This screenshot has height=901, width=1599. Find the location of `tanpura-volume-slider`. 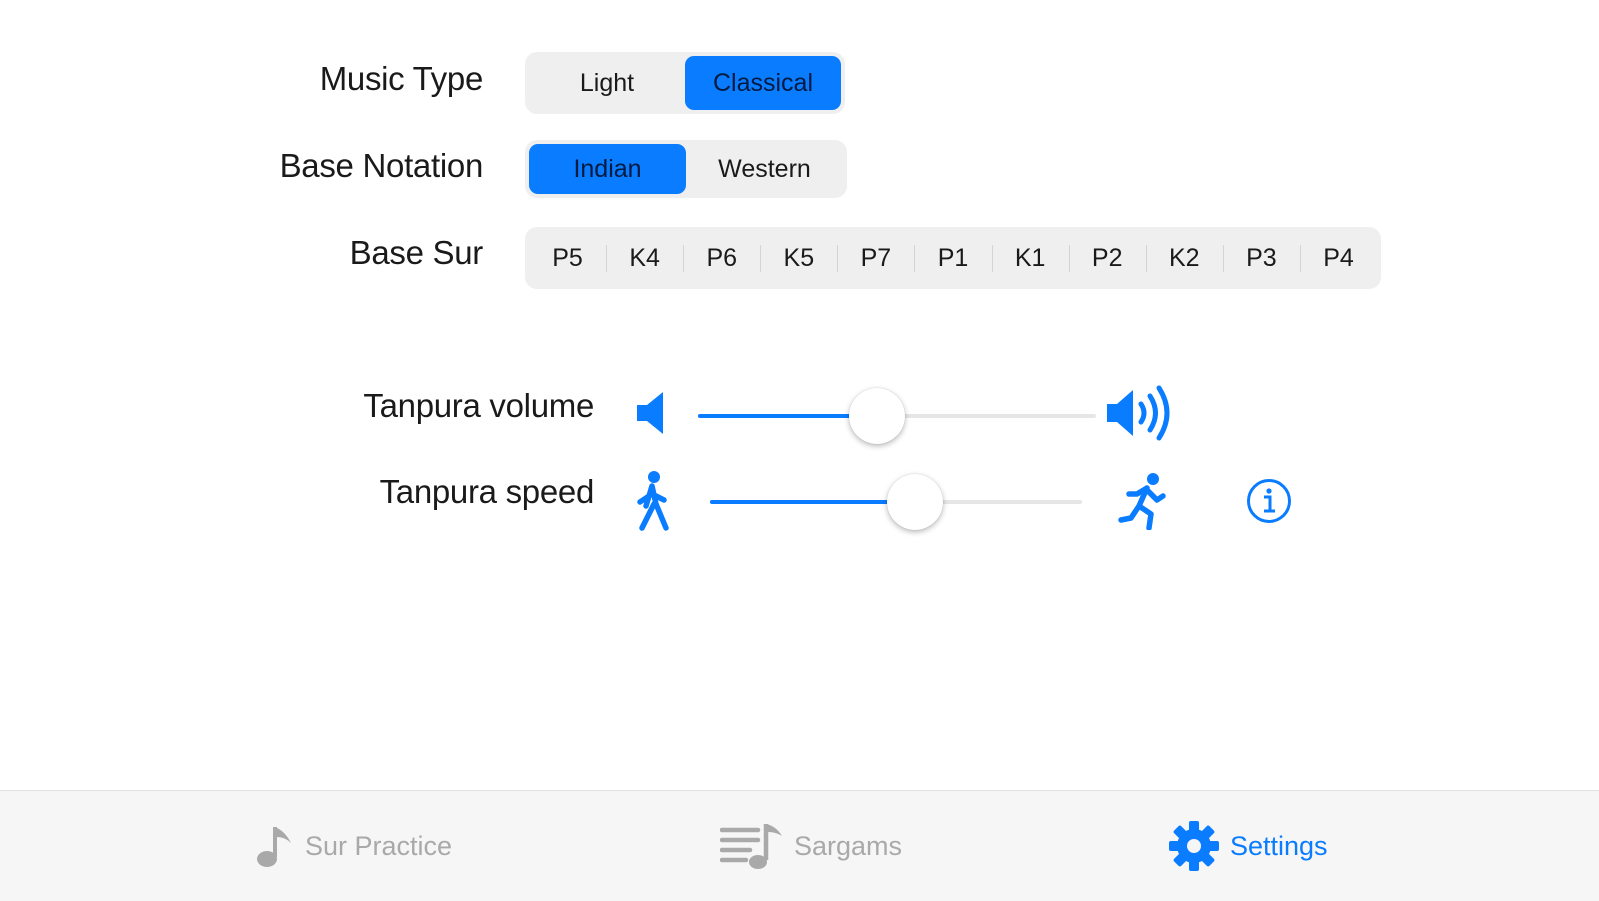

tanpura-volume-slider is located at coordinates (897, 416).